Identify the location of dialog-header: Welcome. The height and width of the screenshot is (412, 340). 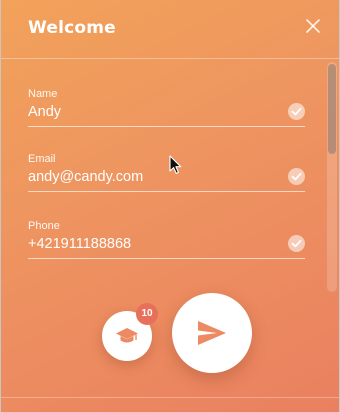
(170, 30).